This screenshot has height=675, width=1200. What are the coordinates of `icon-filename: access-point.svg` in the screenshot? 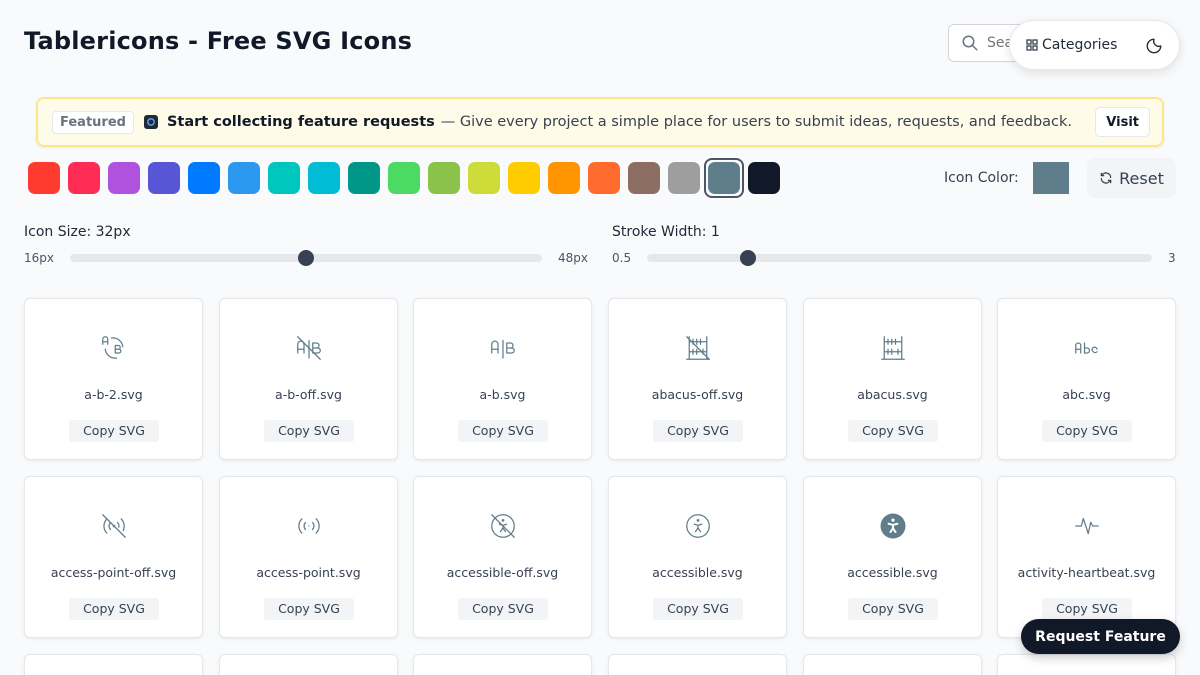 It's located at (308, 572).